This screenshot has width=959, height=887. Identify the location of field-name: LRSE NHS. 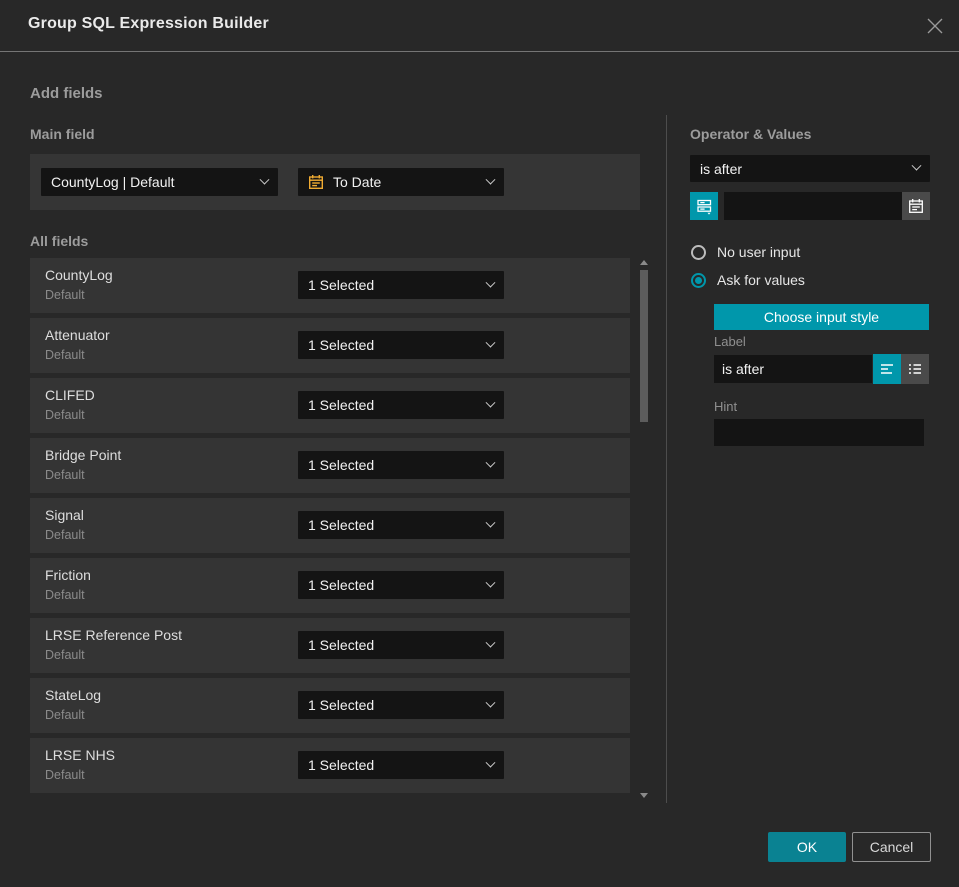
(80, 755).